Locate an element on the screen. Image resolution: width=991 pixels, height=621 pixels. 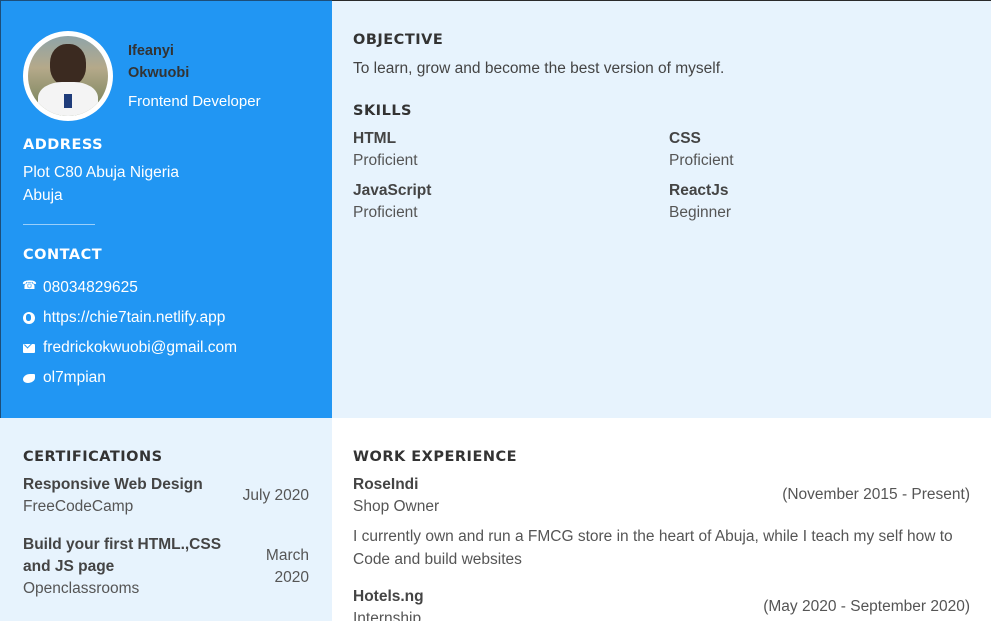
first-name: Ifeanyi is located at coordinates (151, 51).